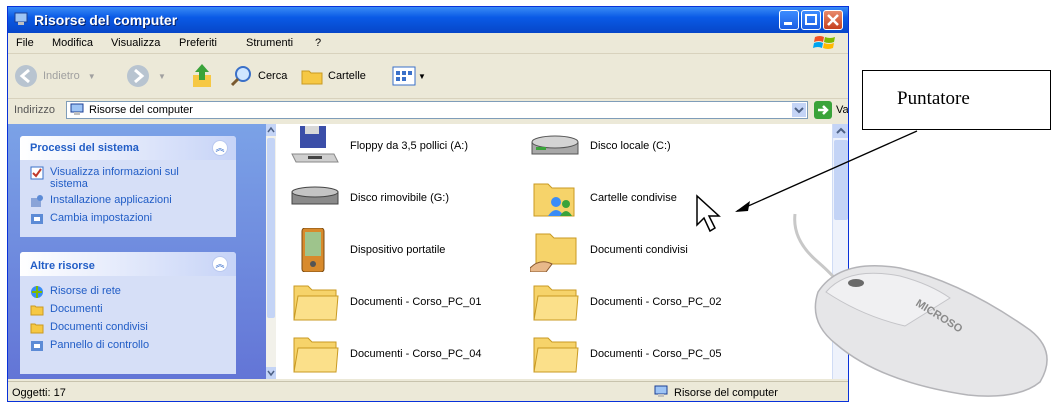 Image resolution: width=1059 pixels, height=402 pixels. Describe the element at coordinates (920, 305) in the screenshot. I see `mouse-photo: MICROSO` at that location.